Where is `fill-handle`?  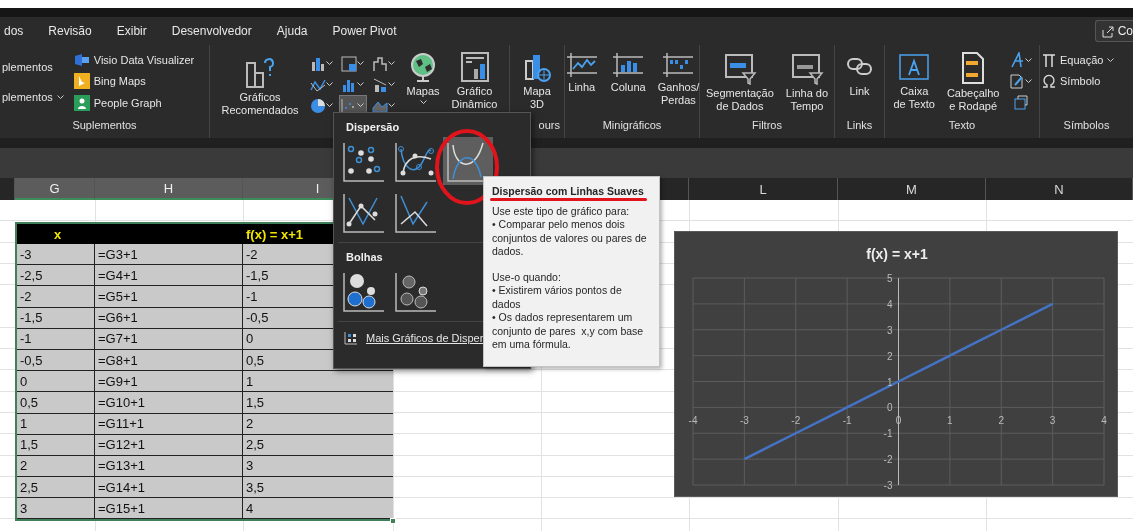
fill-handle is located at coordinates (393, 521).